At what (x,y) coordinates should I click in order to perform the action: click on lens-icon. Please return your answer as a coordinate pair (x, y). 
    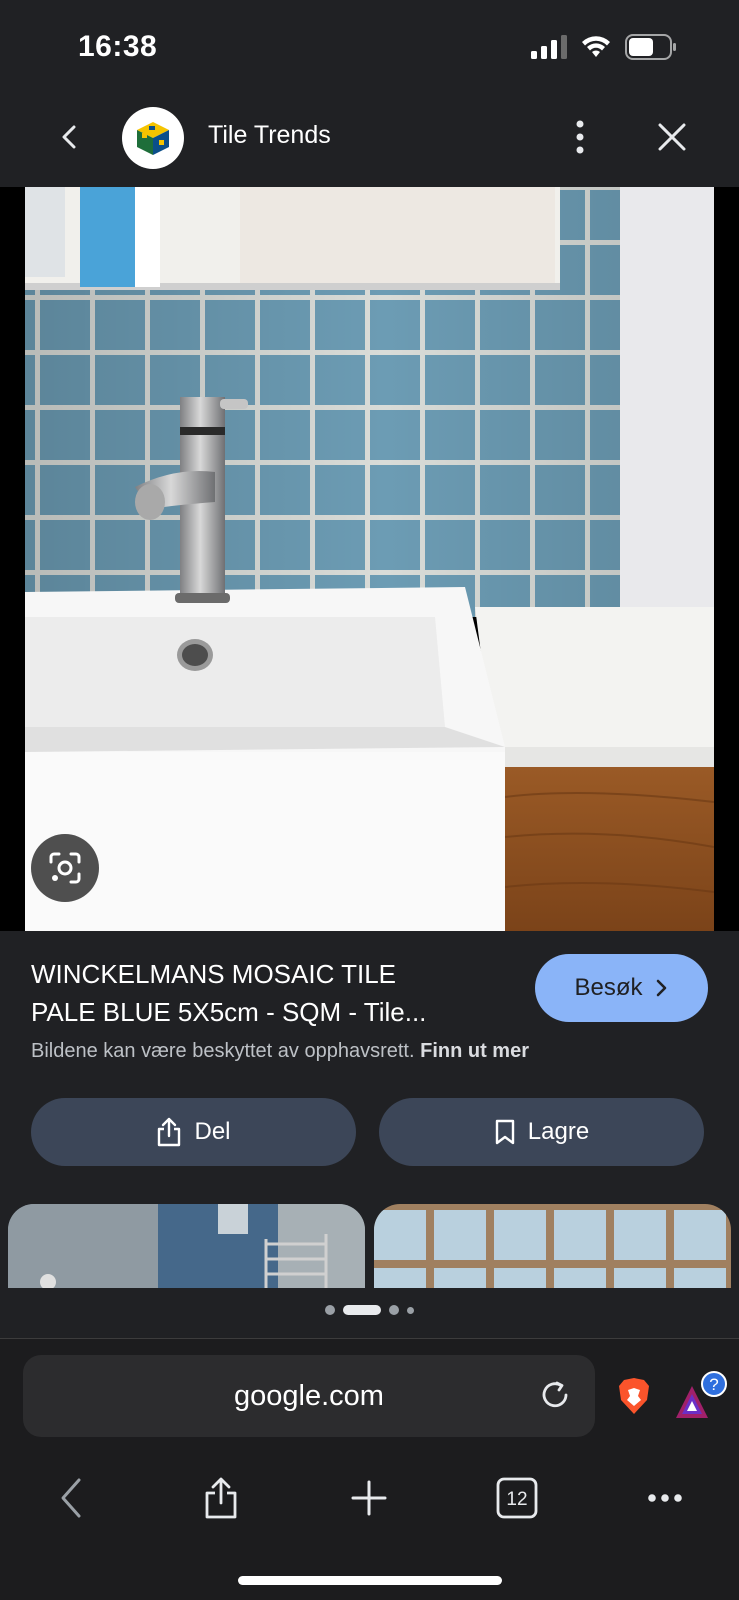
    Looking at the image, I should click on (65, 868).